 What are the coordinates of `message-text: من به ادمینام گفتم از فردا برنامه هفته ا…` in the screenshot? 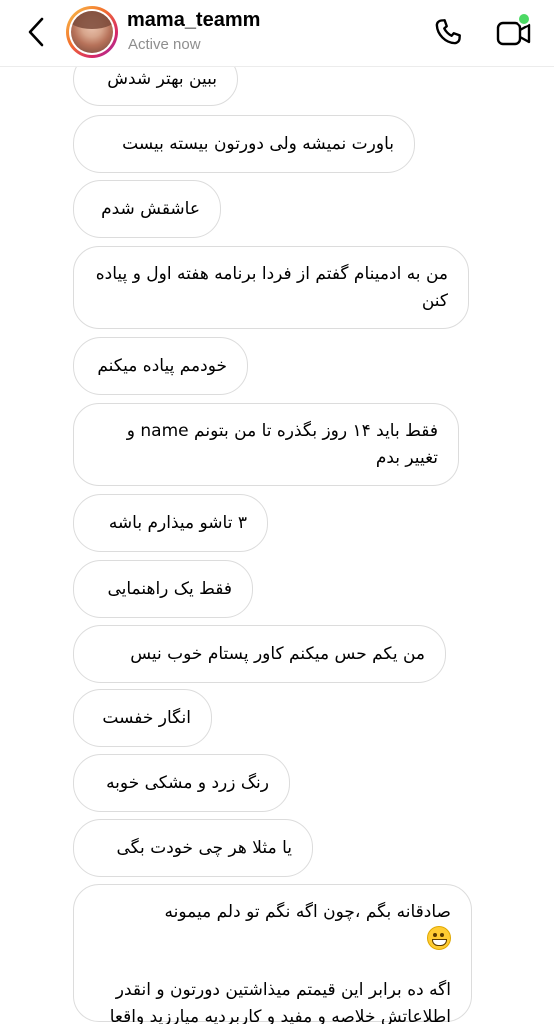 It's located at (271, 287).